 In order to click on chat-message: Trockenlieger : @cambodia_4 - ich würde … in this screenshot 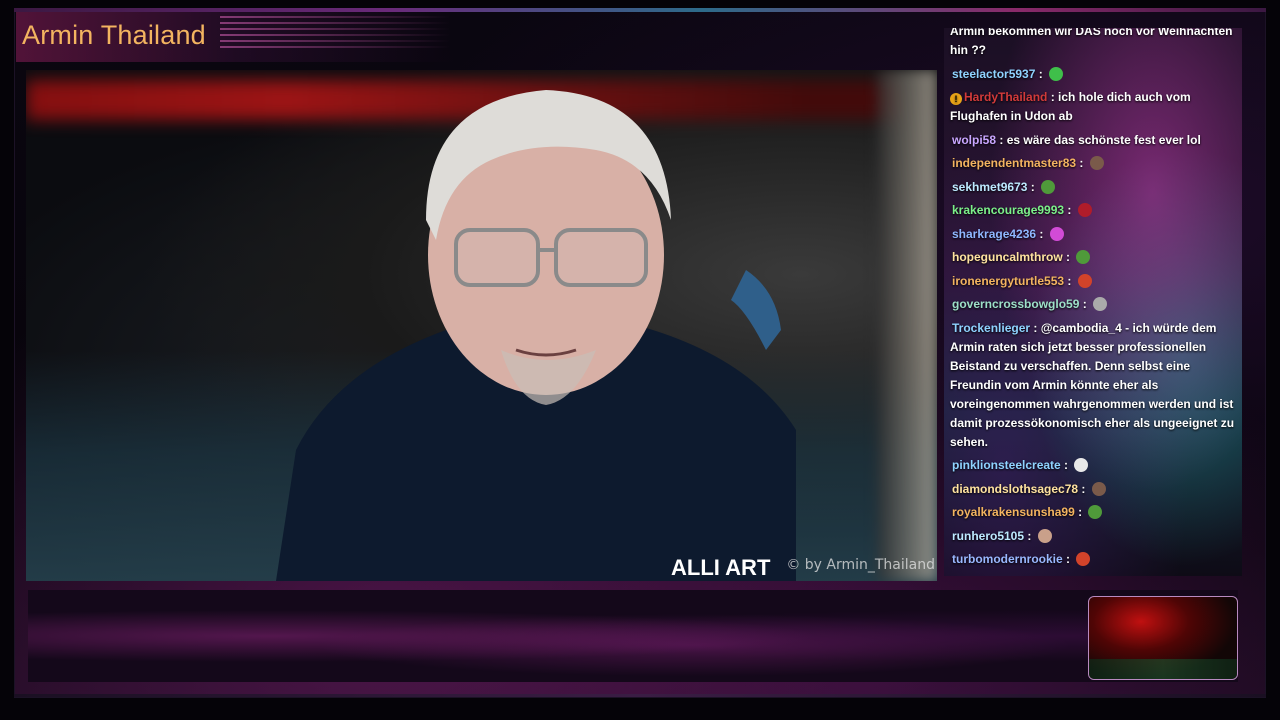, I will do `click(1094, 385)`.